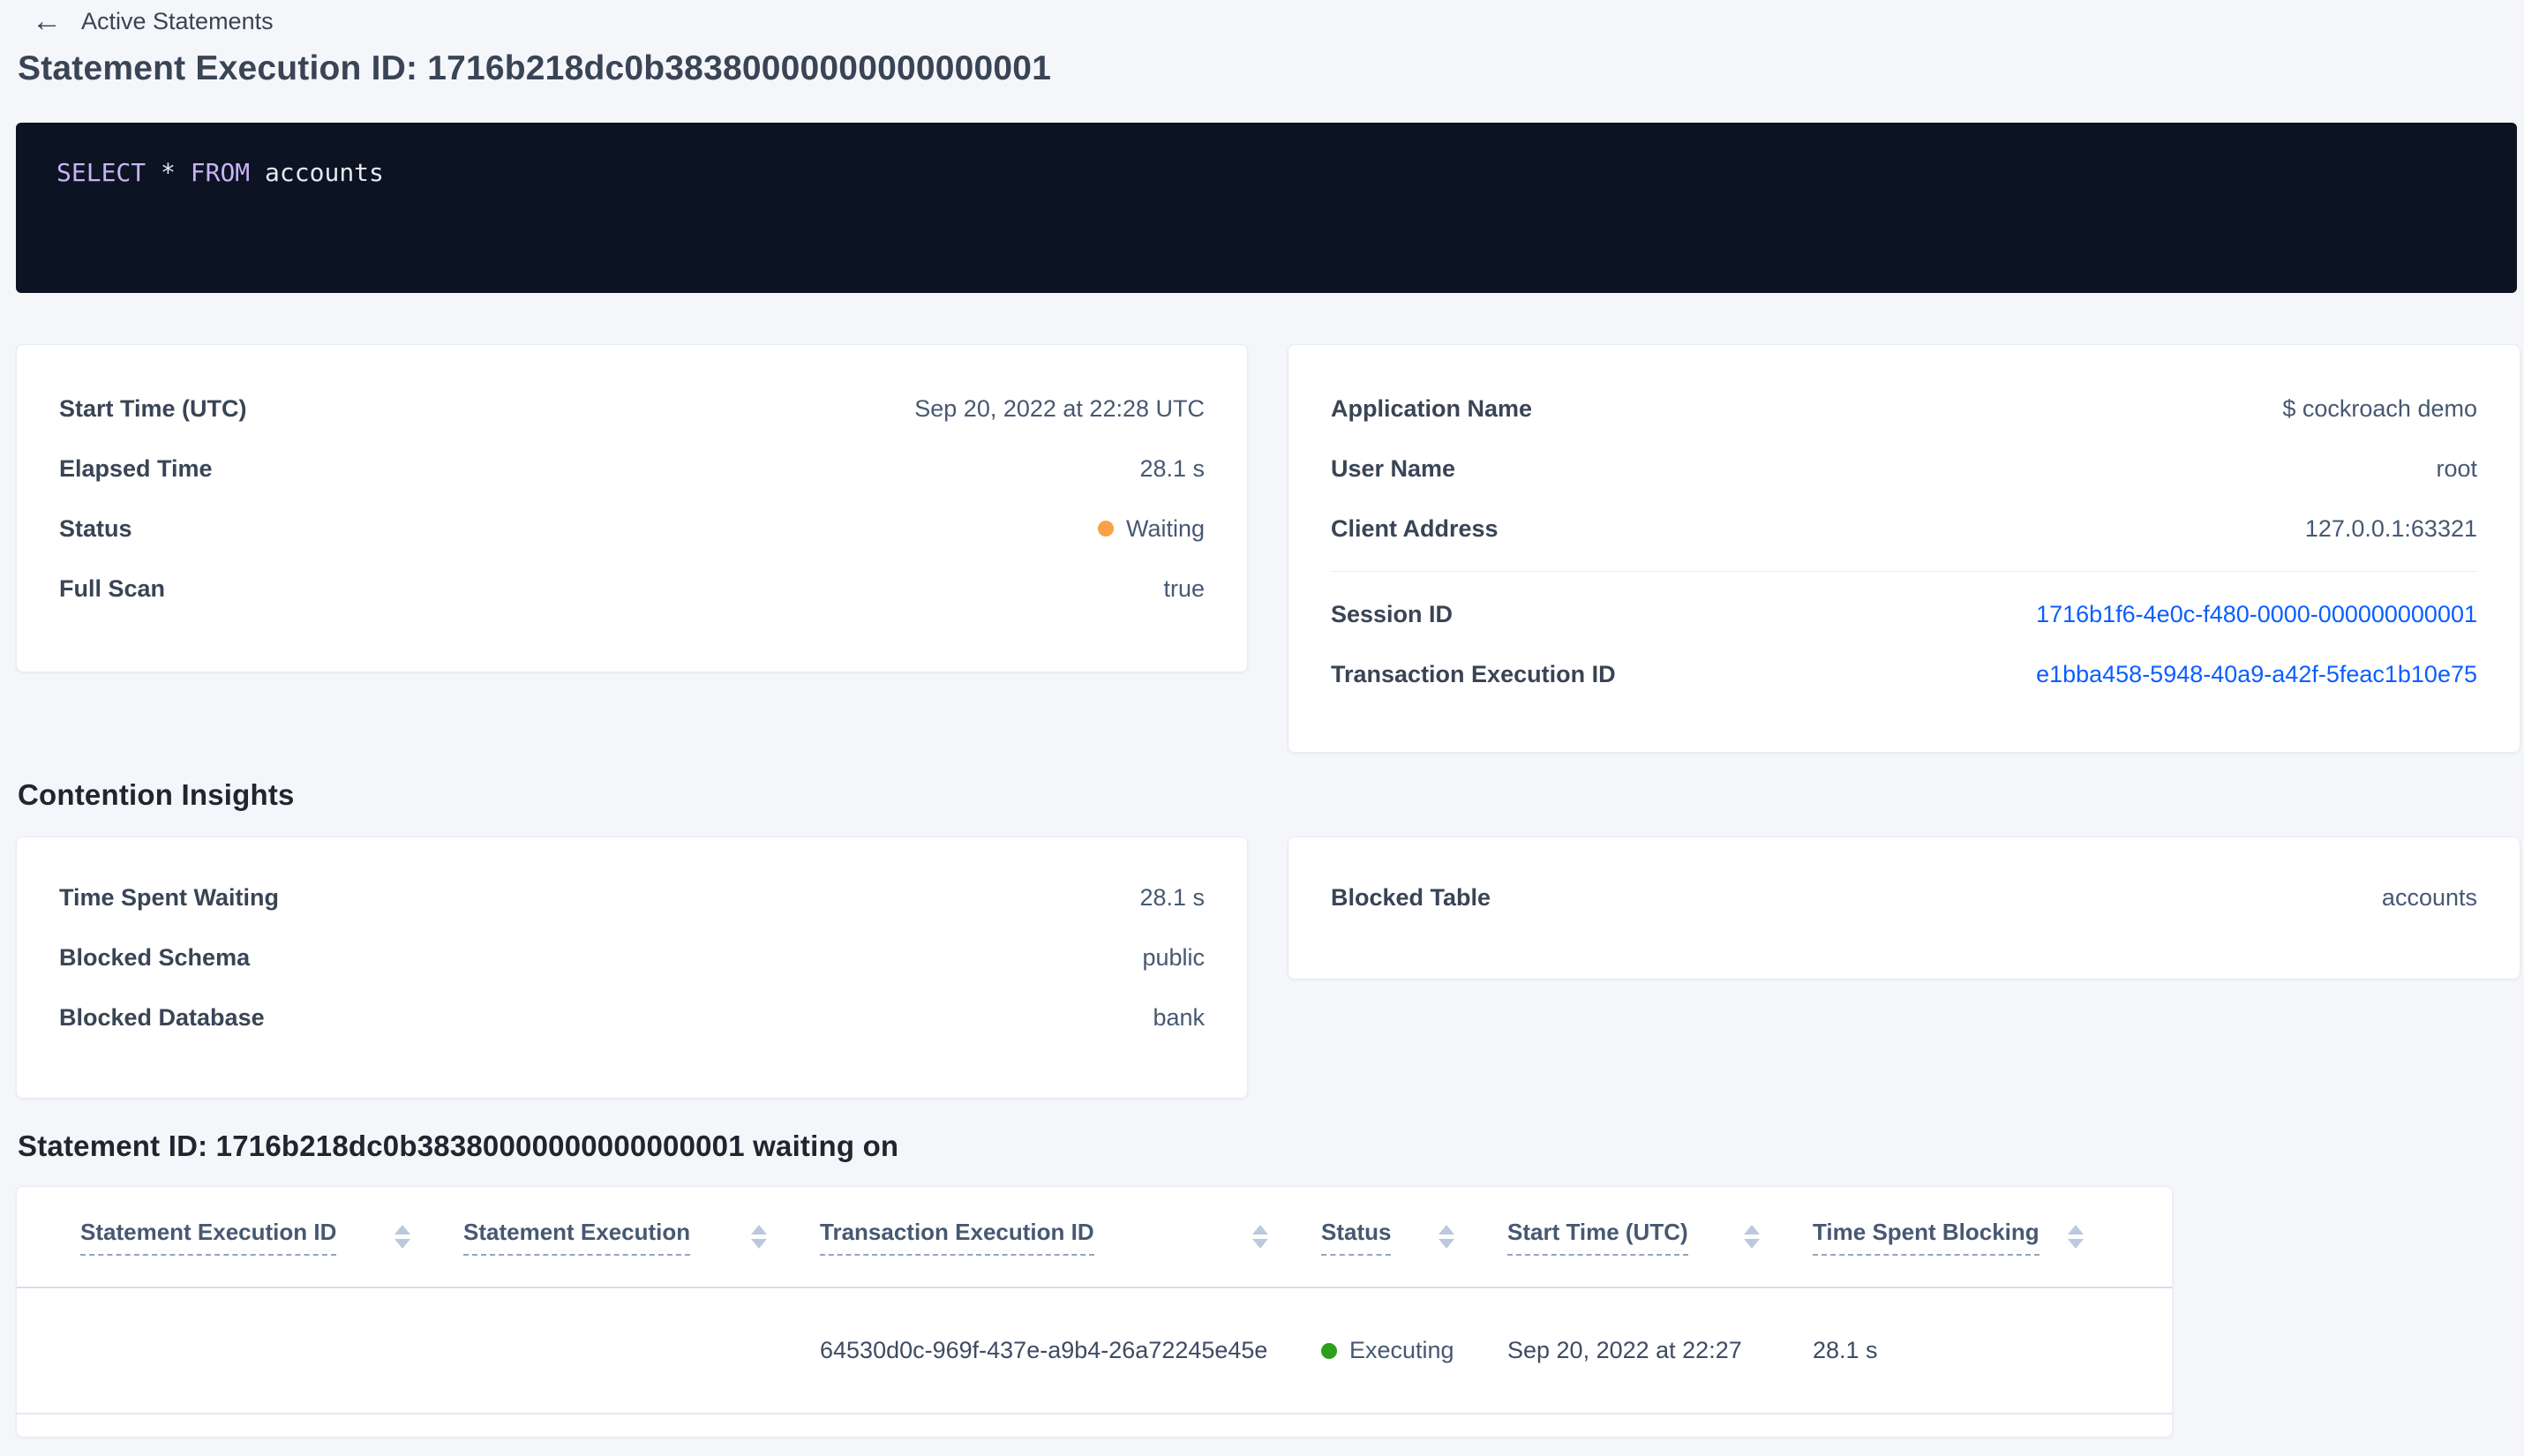 Image resolution: width=2524 pixels, height=1456 pixels. Describe the element at coordinates (632, 897) in the screenshot. I see `time-spent-waiting-row: Time Spent Waiting 28.1 s` at that location.